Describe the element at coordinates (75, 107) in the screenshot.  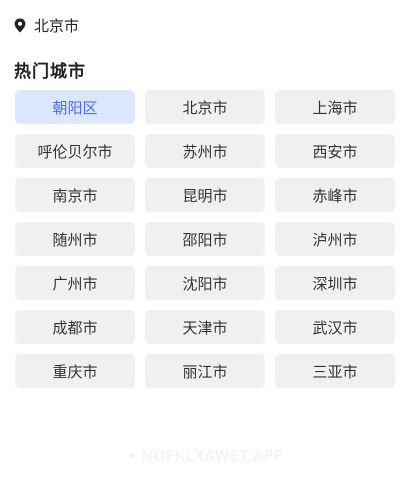
I see `city-button: 朝阳区` at that location.